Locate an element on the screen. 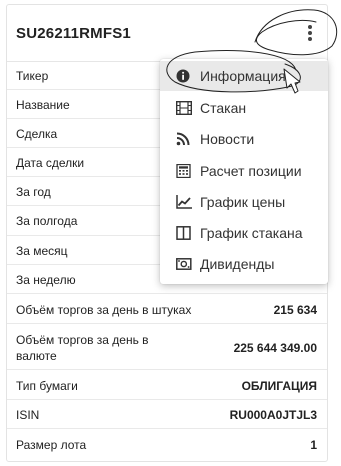 This screenshot has width=341, height=466. menu-item-price-chart: График цены is located at coordinates (244, 202).